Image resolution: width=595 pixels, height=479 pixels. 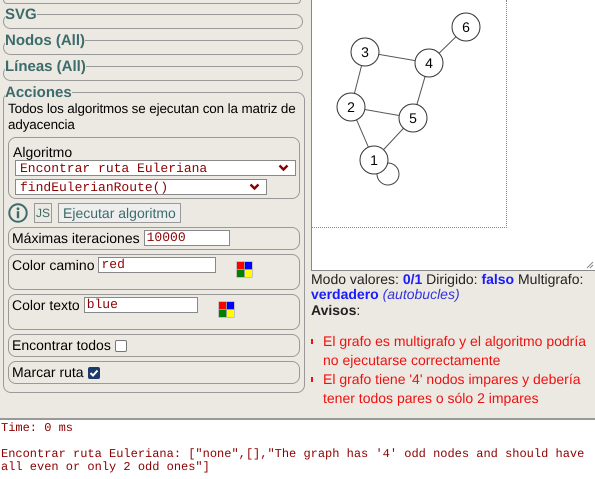 What do you see at coordinates (45, 66) in the screenshot?
I see `section-legend: Líneas (All)` at bounding box center [45, 66].